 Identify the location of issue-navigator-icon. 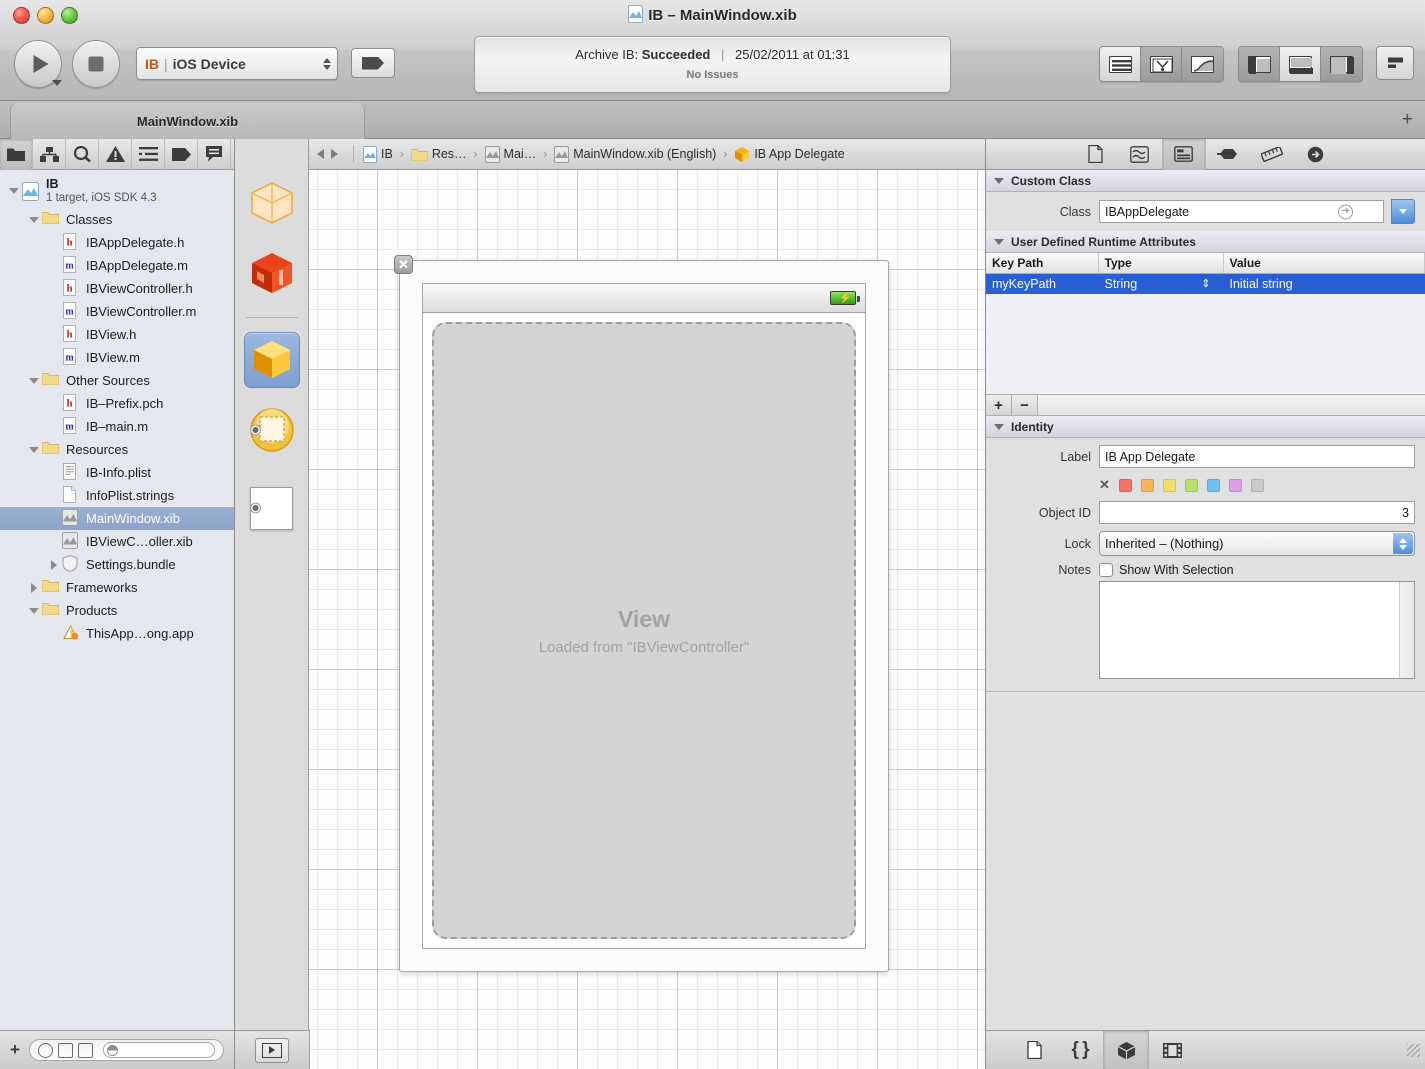
(115, 154).